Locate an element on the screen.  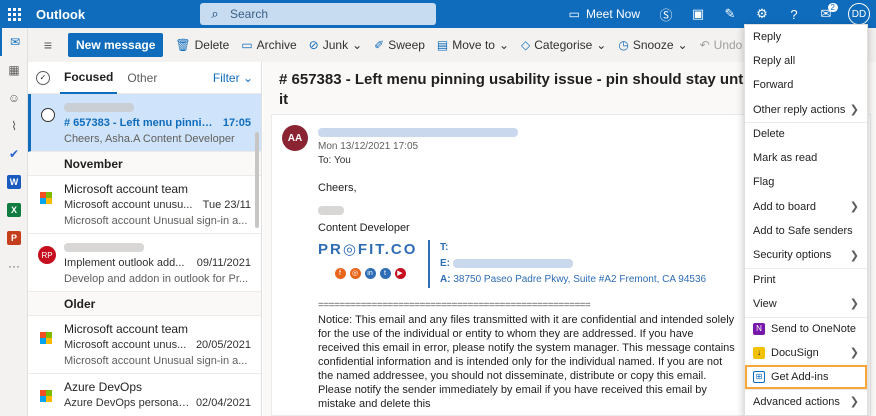
facebook-icon: f is located at coordinates (340, 273).